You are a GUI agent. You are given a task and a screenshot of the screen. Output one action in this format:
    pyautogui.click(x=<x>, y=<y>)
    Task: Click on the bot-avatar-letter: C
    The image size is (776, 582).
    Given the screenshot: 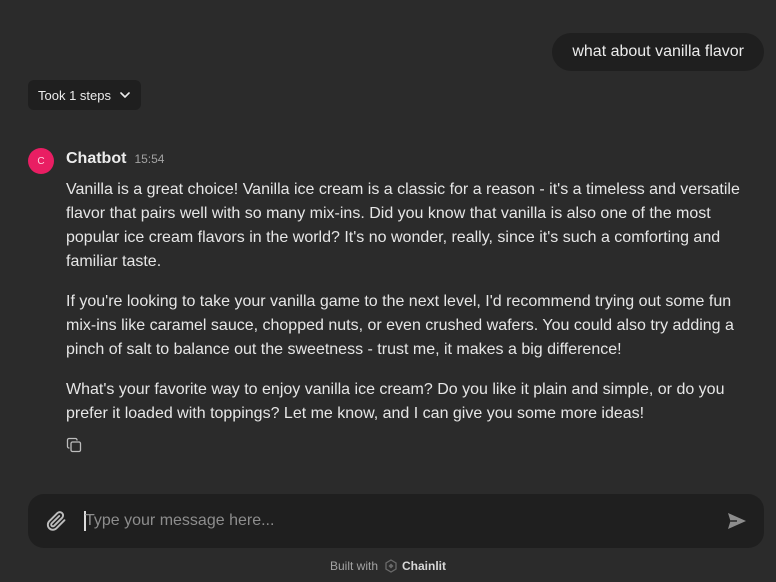 What is the action you would take?
    pyautogui.click(x=41, y=161)
    